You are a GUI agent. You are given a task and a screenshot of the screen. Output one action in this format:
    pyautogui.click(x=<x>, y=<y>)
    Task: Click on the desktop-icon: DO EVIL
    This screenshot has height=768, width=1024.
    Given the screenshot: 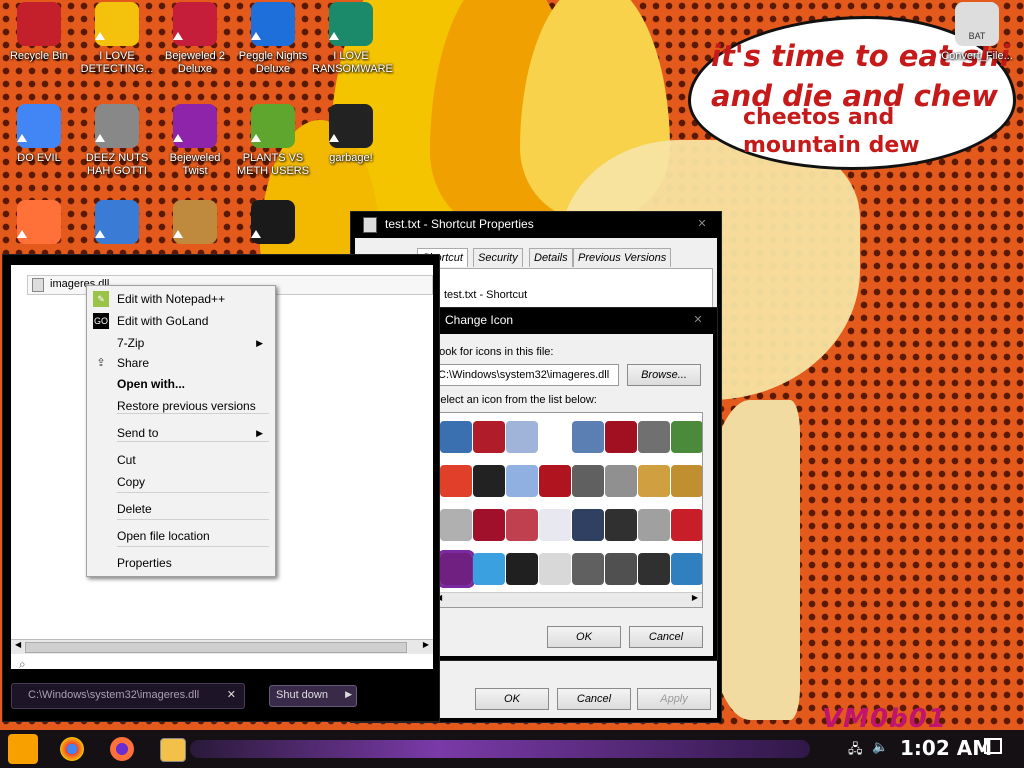 What is the action you would take?
    pyautogui.click(x=39, y=134)
    